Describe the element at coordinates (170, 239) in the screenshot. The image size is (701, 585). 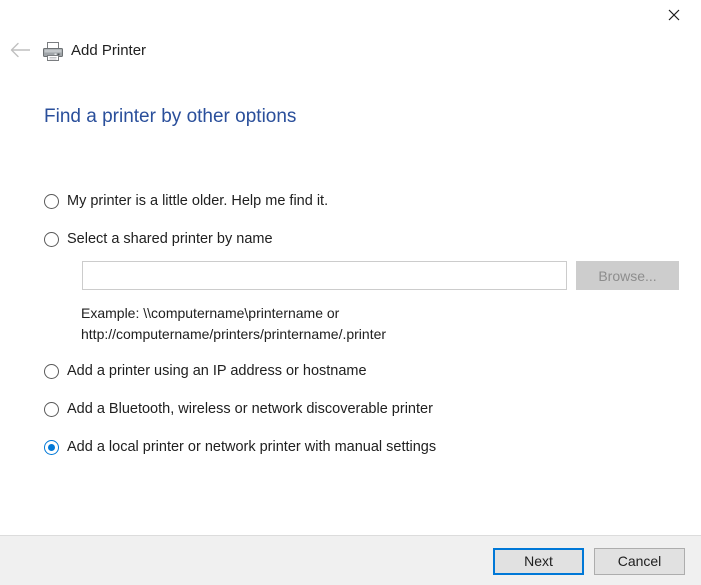
I see `radio-option-label: Select a shared printer by name` at that location.